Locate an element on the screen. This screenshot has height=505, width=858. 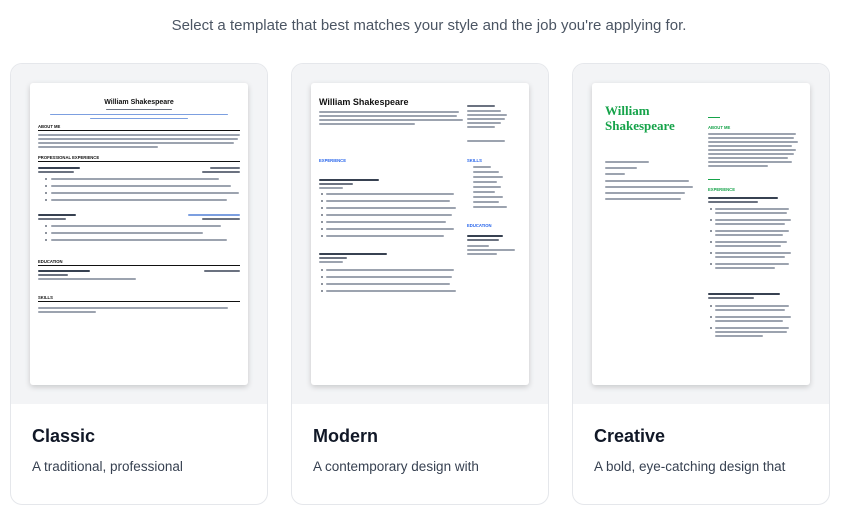
template-title-modern: Modern is located at coordinates (345, 436).